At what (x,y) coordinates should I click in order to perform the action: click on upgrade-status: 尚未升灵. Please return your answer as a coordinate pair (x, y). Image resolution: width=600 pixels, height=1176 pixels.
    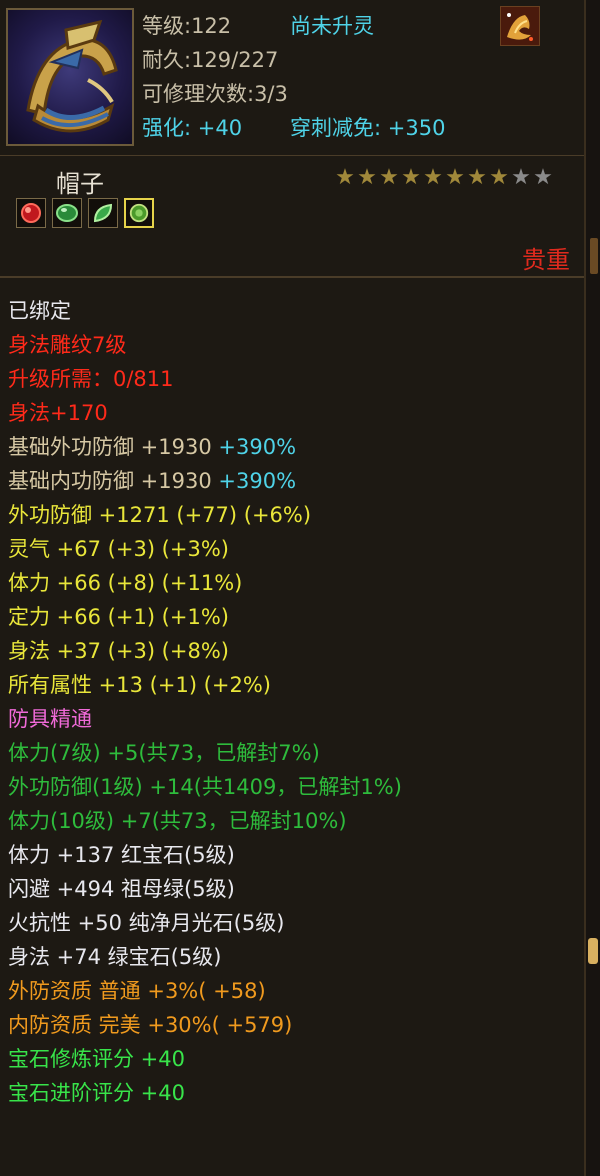
    Looking at the image, I should click on (332, 26).